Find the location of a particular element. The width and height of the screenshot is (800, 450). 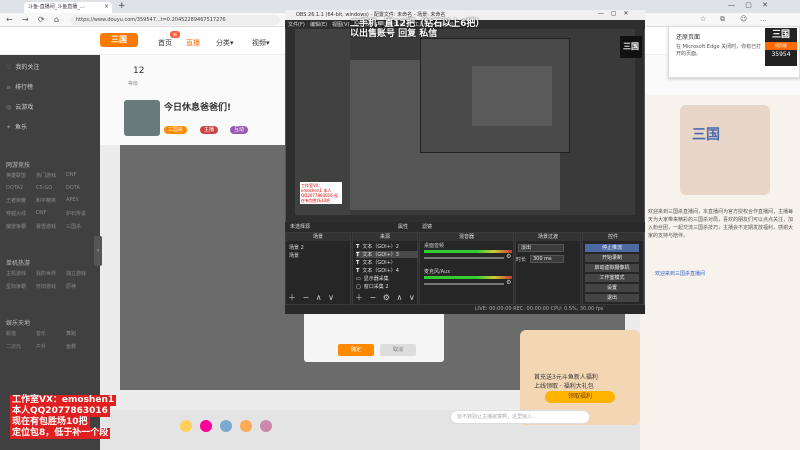

obs-menu-view: 视图(V) is located at coordinates (340, 24).